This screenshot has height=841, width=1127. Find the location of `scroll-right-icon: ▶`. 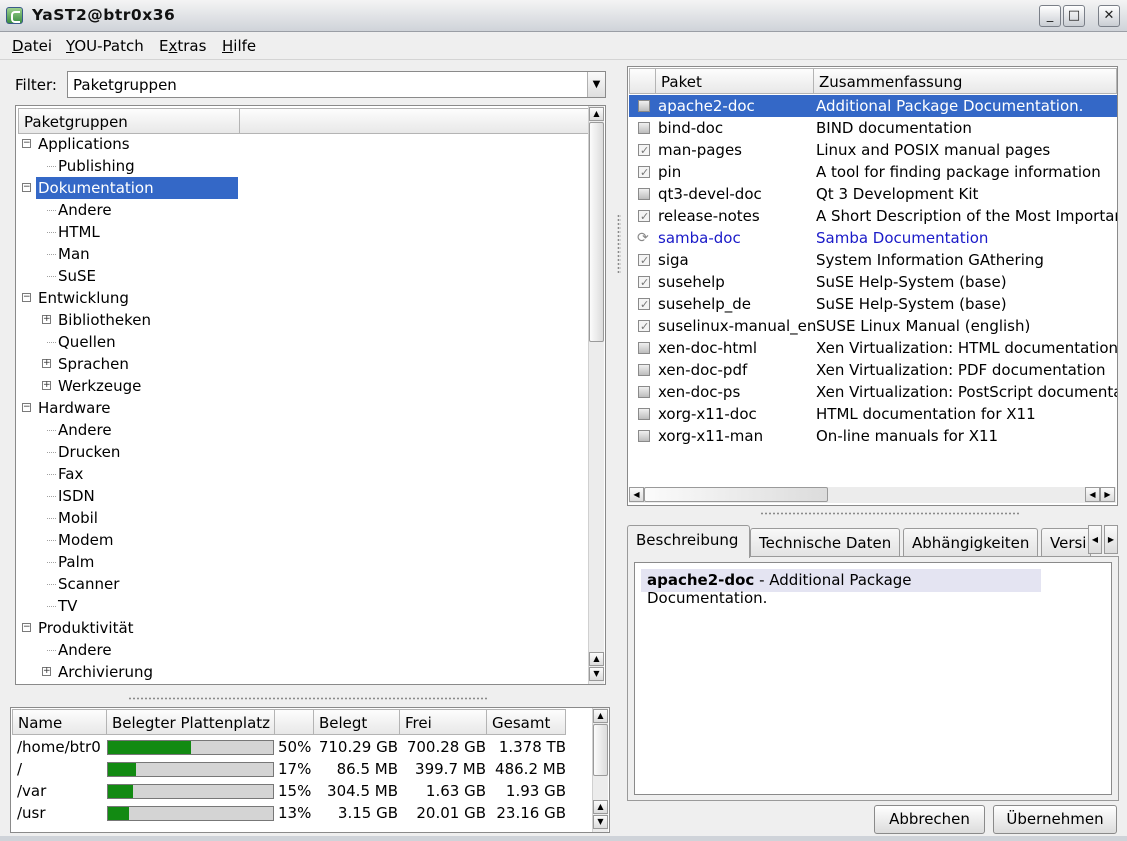

scroll-right-icon: ▶ is located at coordinates (1107, 494).